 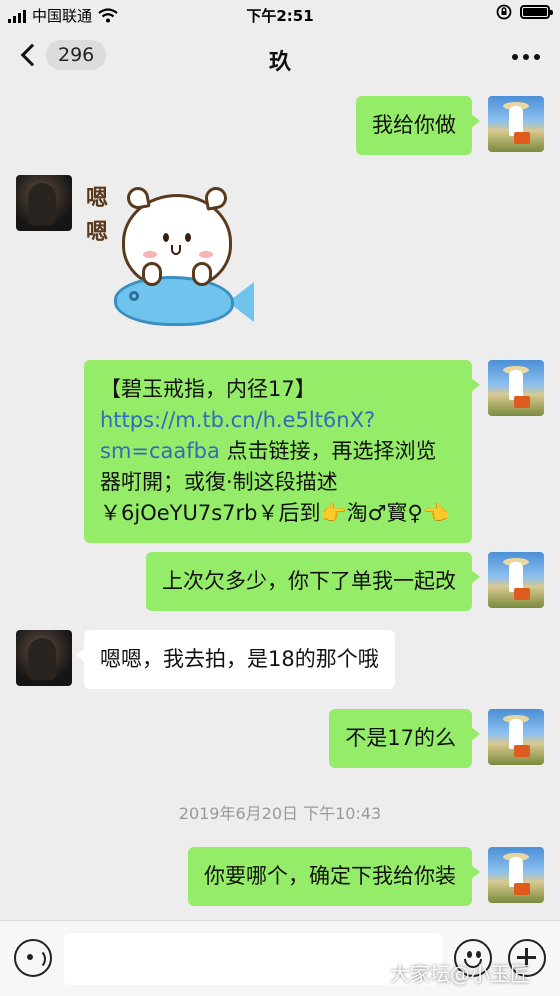 What do you see at coordinates (280, 813) in the screenshot?
I see `chat-timestamp: 2019年6月20日 下午10:43` at bounding box center [280, 813].